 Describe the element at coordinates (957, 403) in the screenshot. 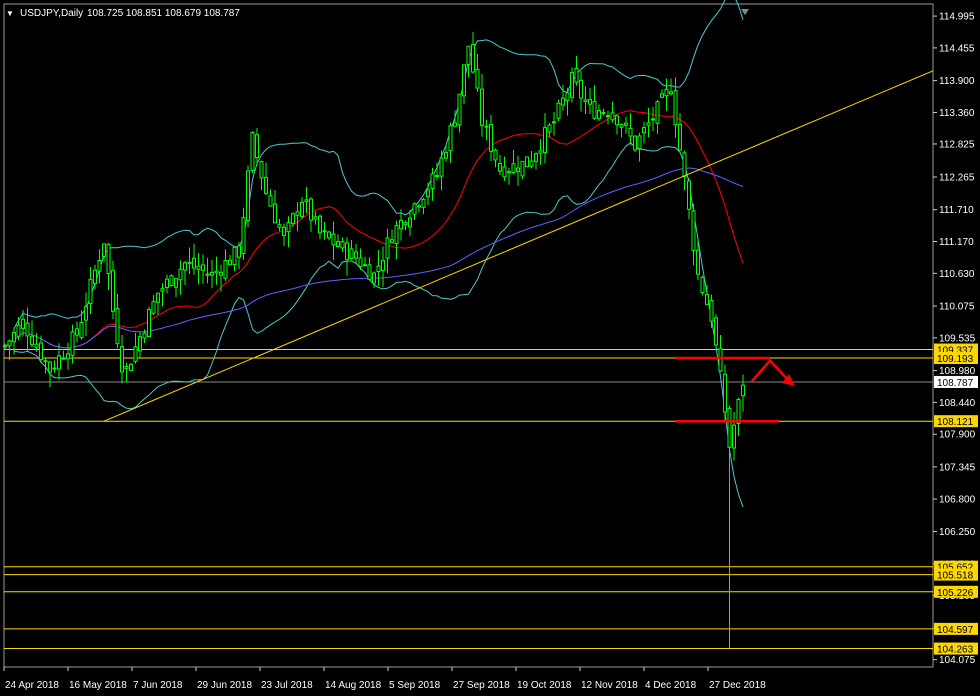

I see `y-tick-label: 108.440` at that location.